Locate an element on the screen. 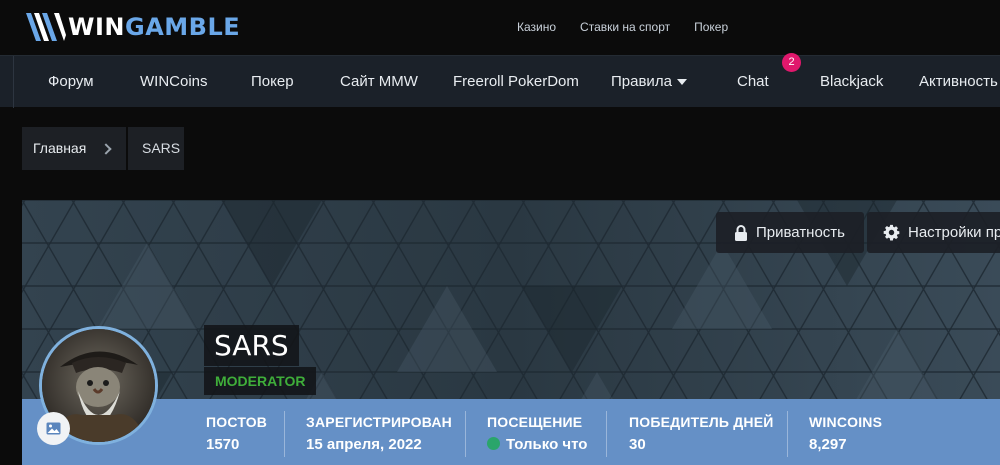 The height and width of the screenshot is (465, 1000). caret-down-icon is located at coordinates (681, 82).